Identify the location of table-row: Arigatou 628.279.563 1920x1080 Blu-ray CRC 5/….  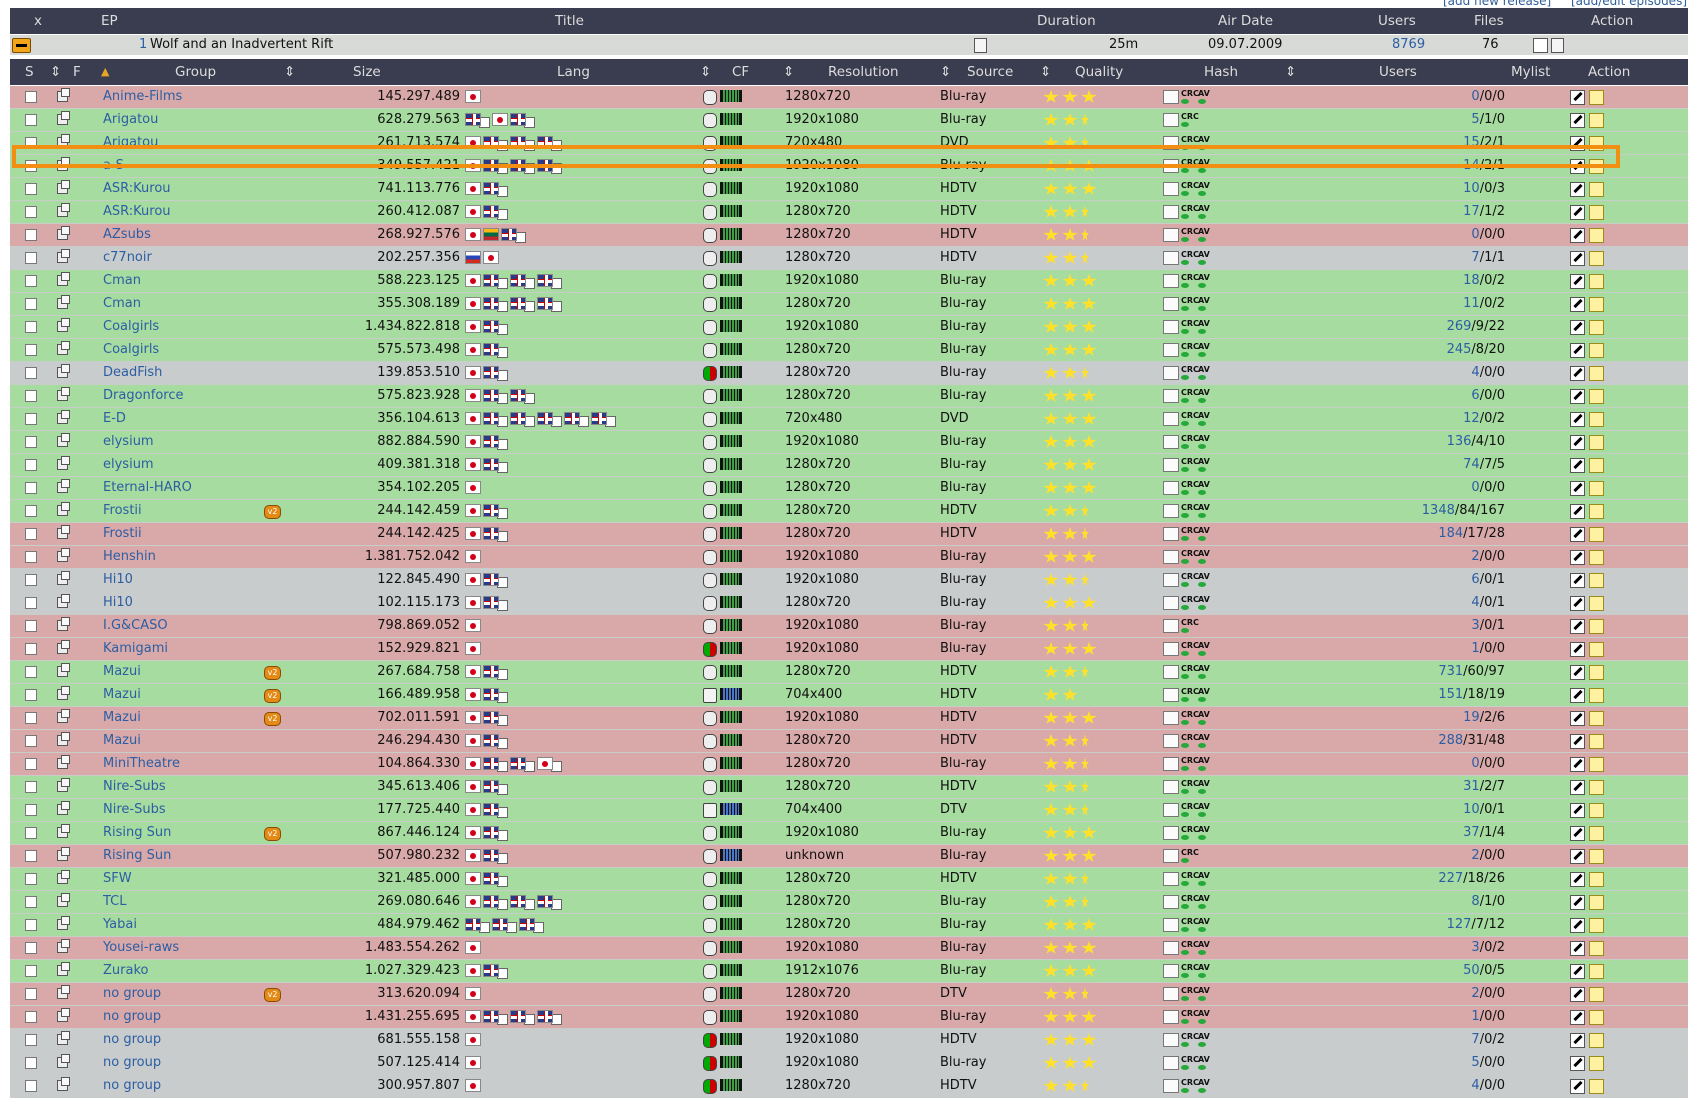
(849, 120).